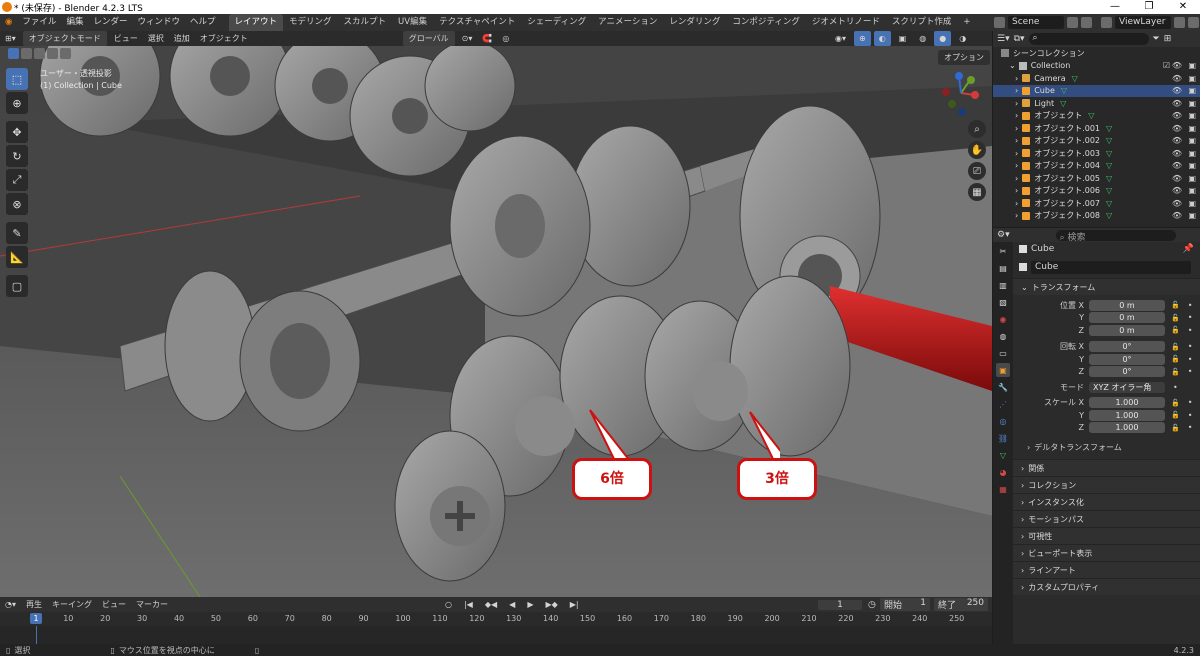  I want to click on scale-z-field: 1.000, so click(1127, 428).